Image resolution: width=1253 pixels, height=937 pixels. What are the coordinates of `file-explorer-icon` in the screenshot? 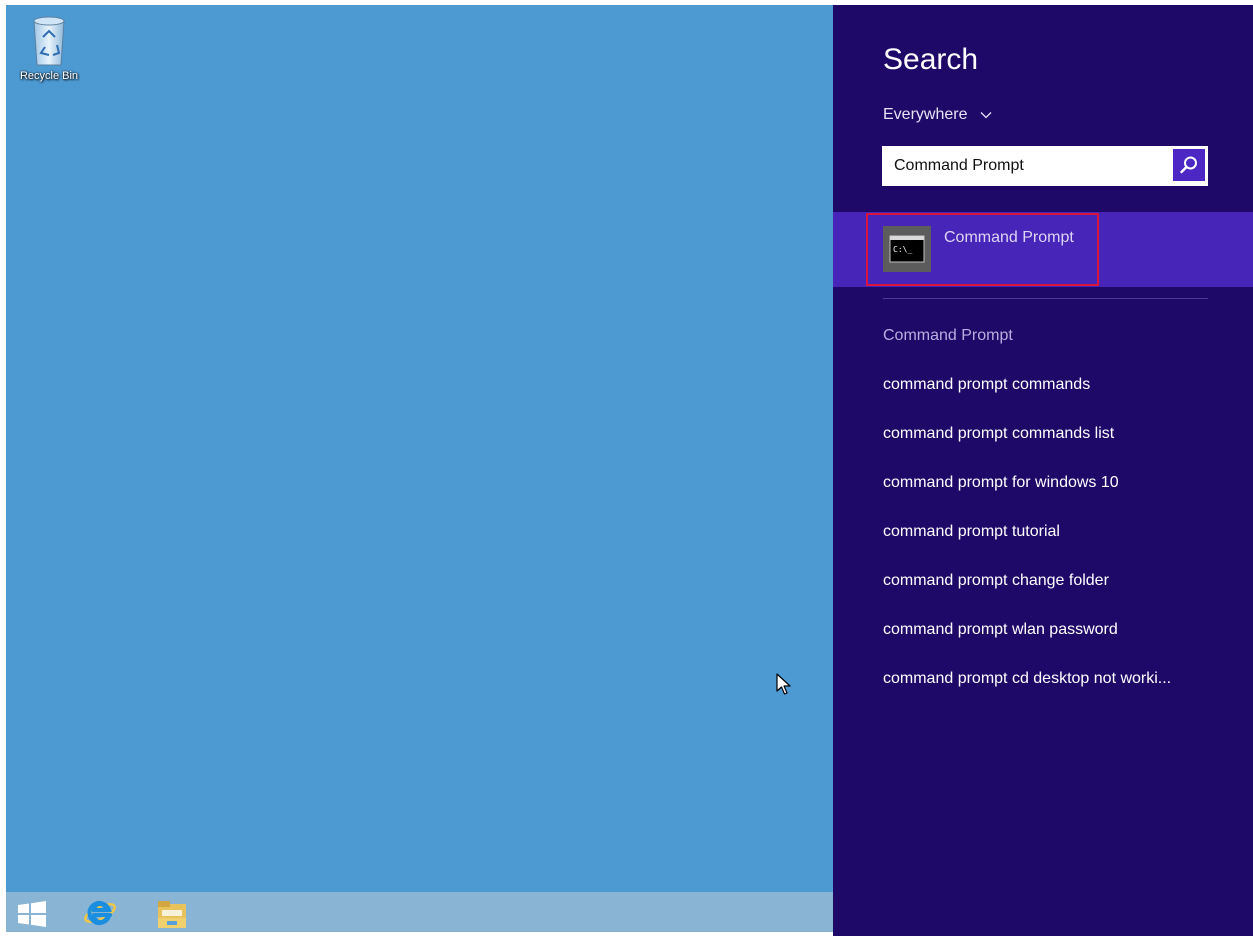 It's located at (172, 914).